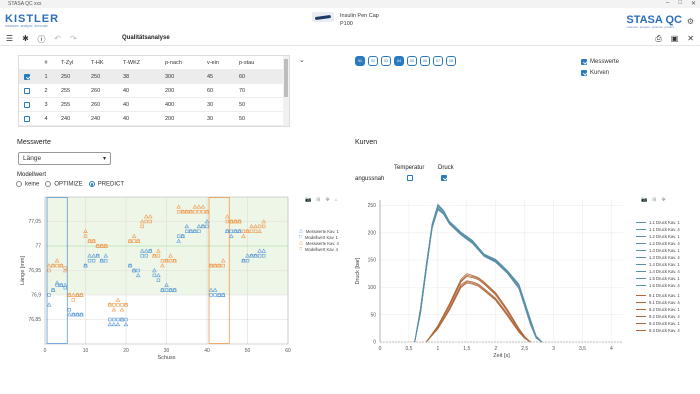  Describe the element at coordinates (247, 62) in the screenshot. I see `column-header: p-stau` at that location.